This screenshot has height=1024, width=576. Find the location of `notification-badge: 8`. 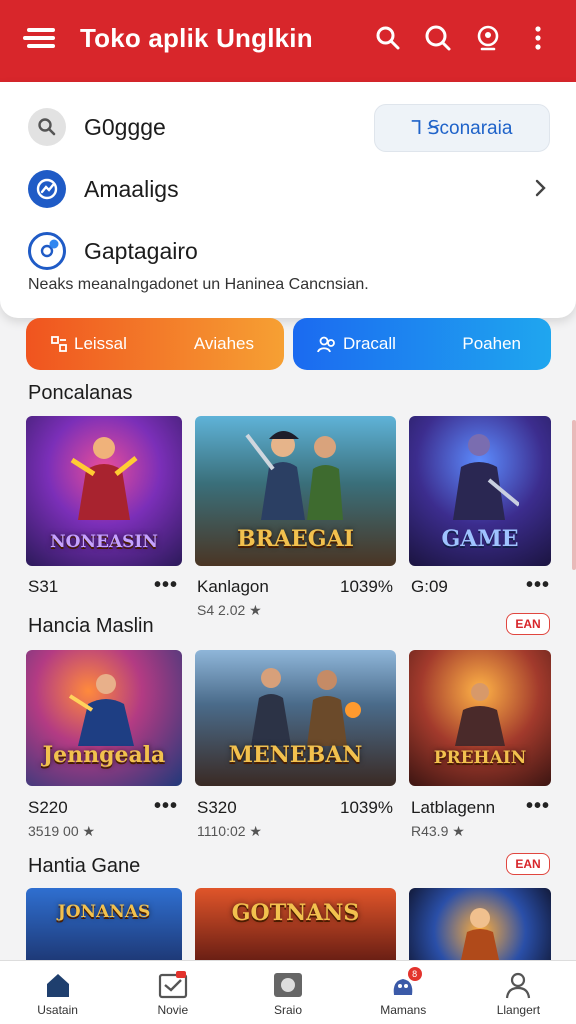

notification-badge: 8 is located at coordinates (414, 974).